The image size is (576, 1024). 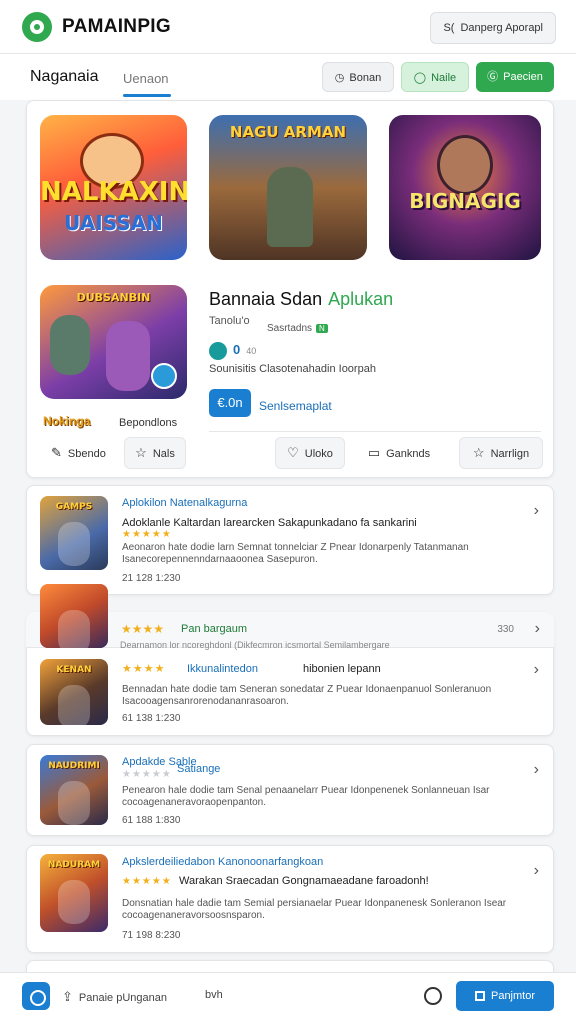 I want to click on action-button-5: ☆ Narrlign, so click(x=501, y=453).